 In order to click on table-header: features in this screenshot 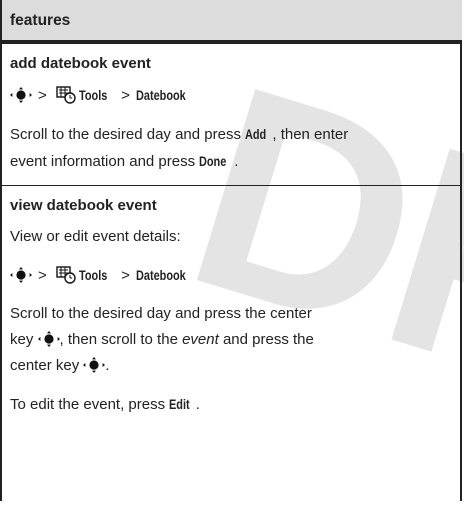, I will do `click(232, 22)`.